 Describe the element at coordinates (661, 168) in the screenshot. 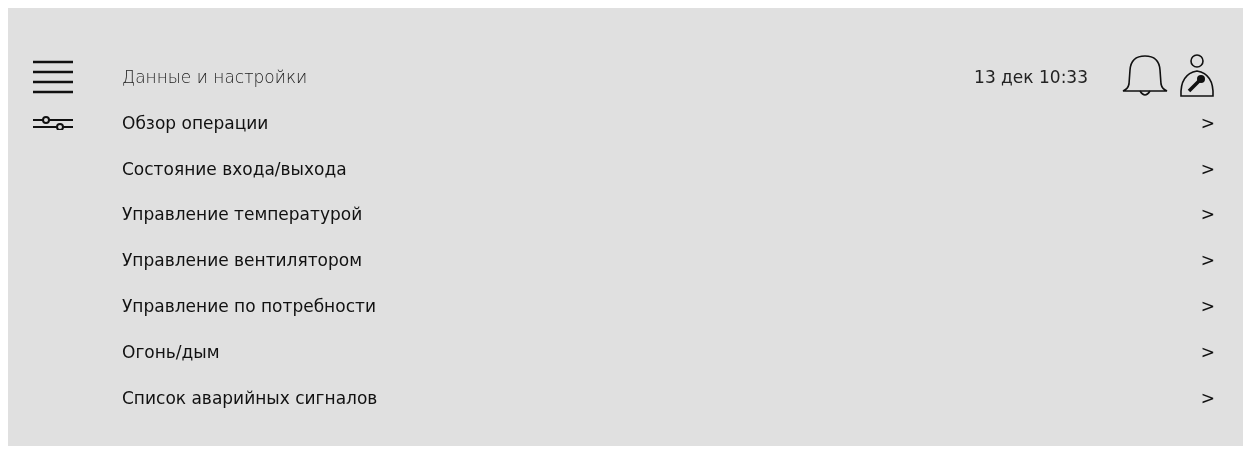

I see `menu-item: Состояние входа/выхода` at that location.